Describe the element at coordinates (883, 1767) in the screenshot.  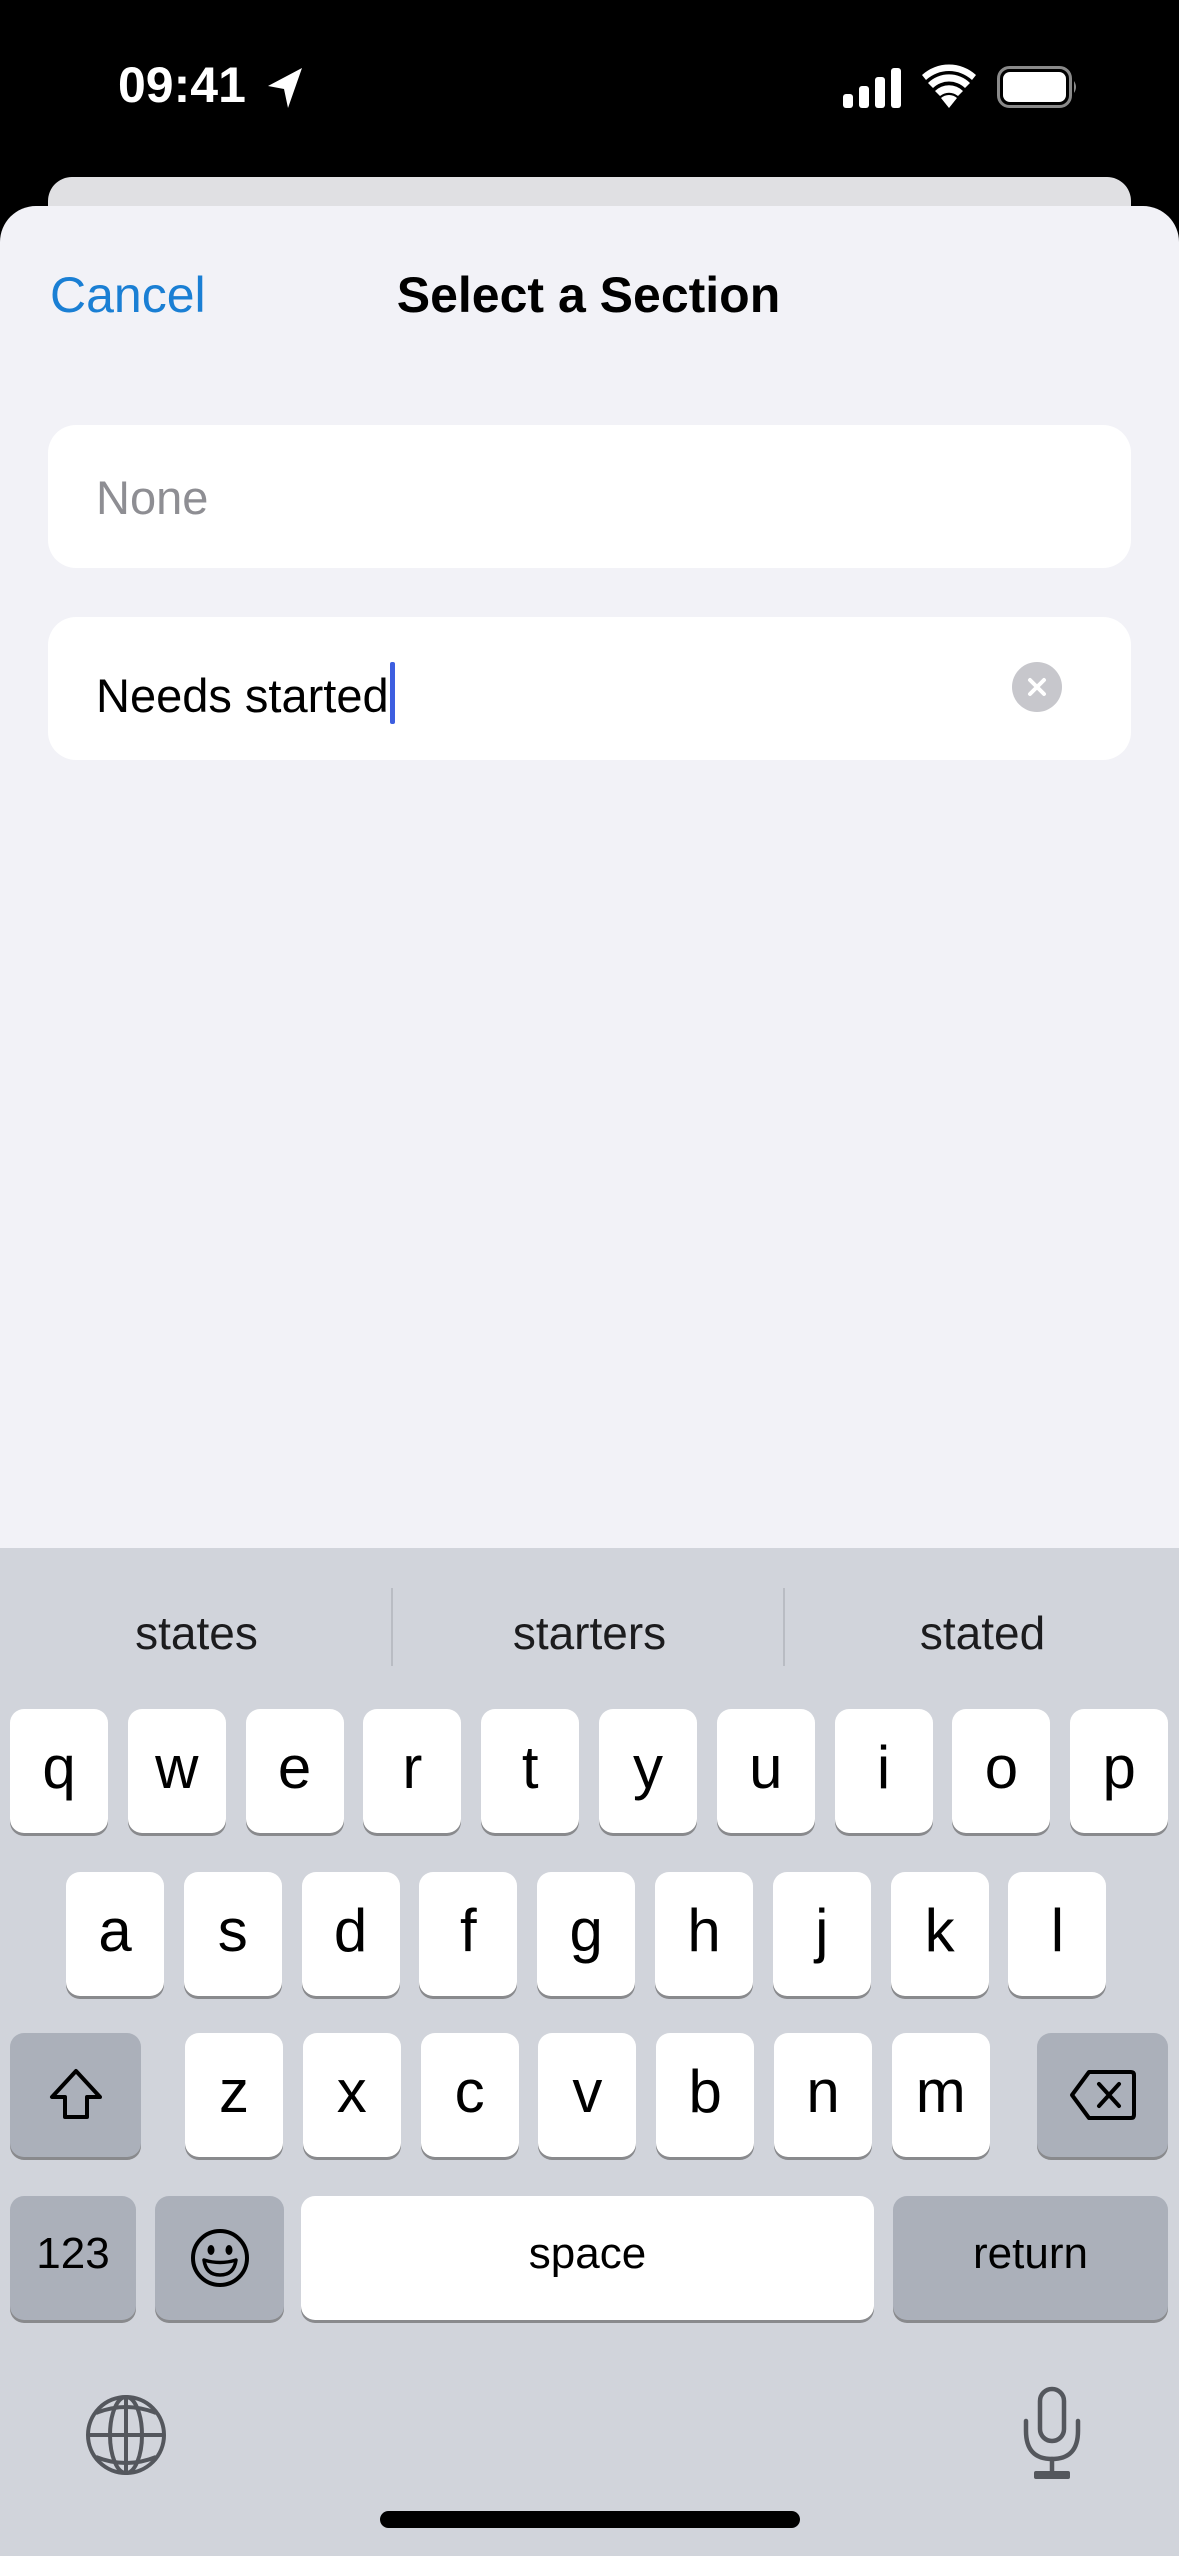
I see `key-label: i` at that location.